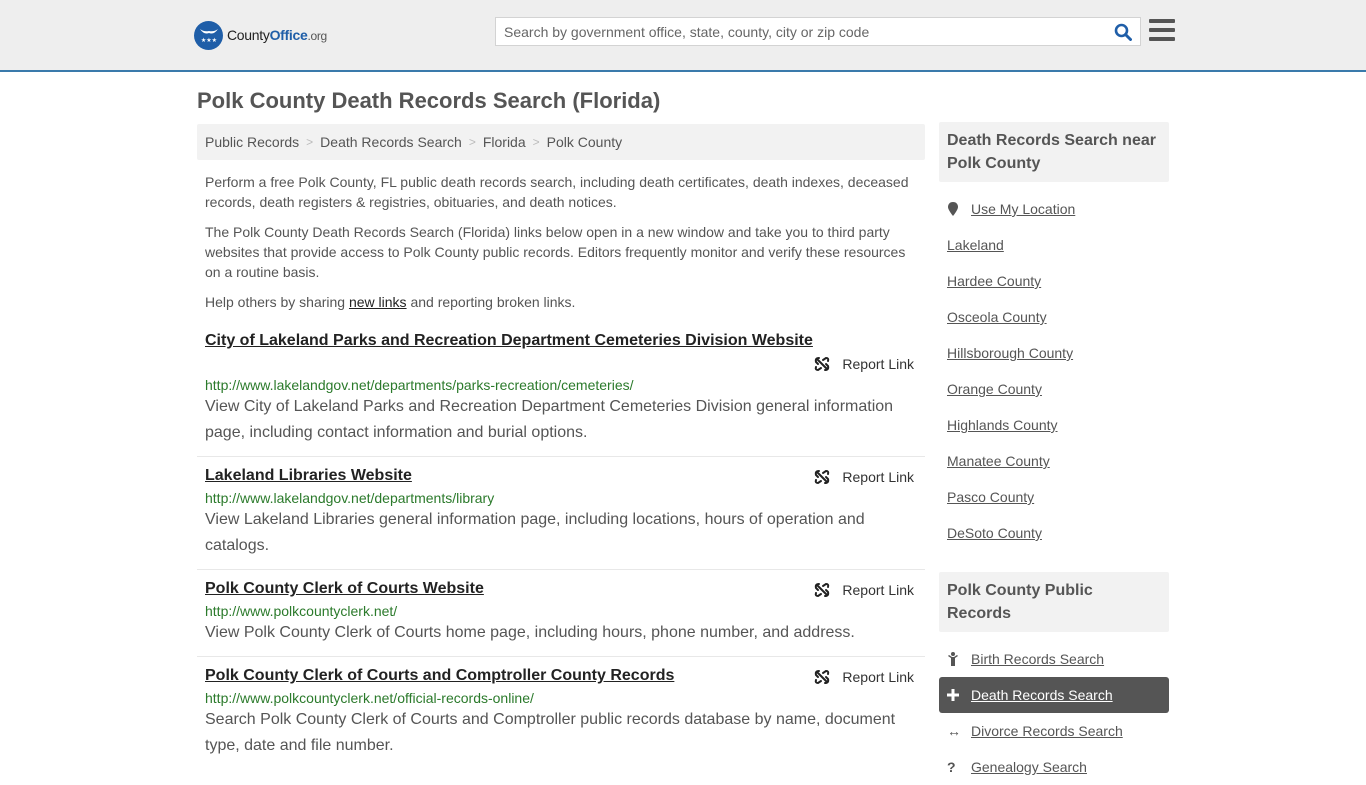 Image resolution: width=1366 pixels, height=785 pixels. I want to click on plus-icon, so click(959, 695).